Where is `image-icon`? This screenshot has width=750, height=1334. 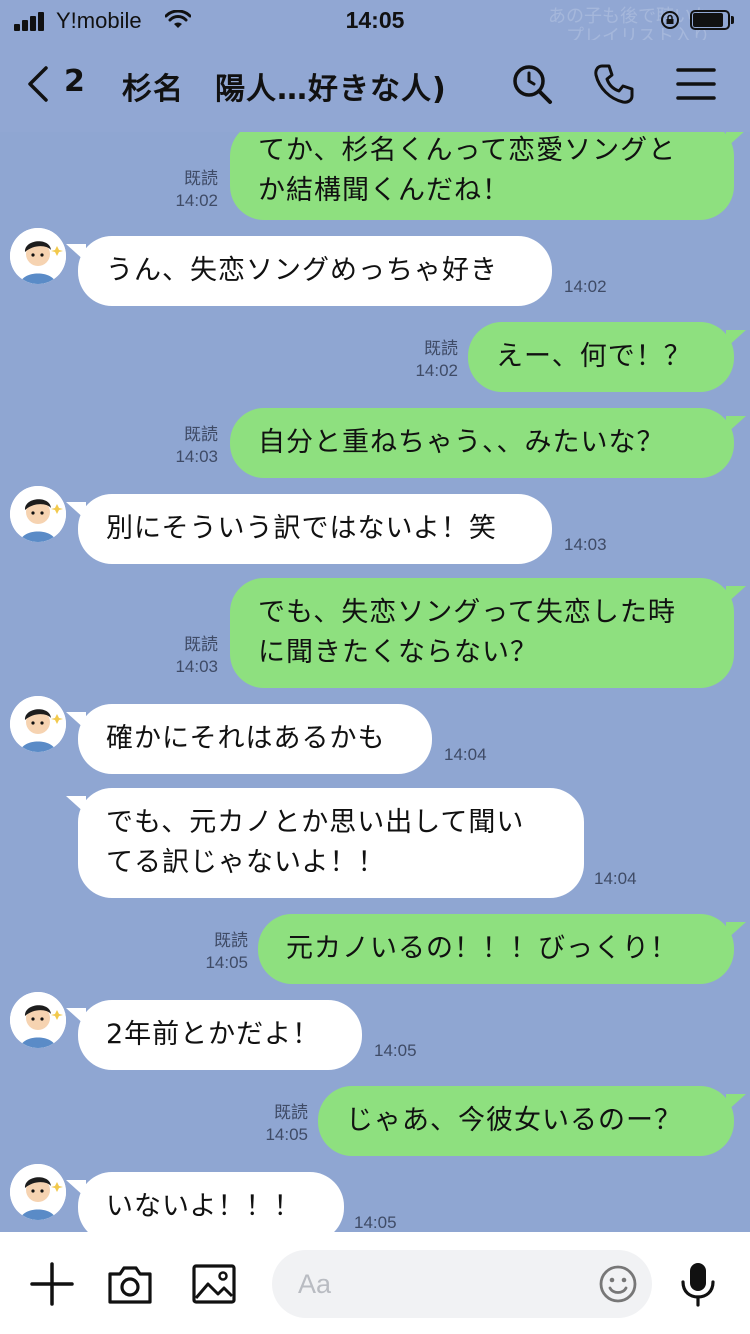
image-icon is located at coordinates (214, 1284).